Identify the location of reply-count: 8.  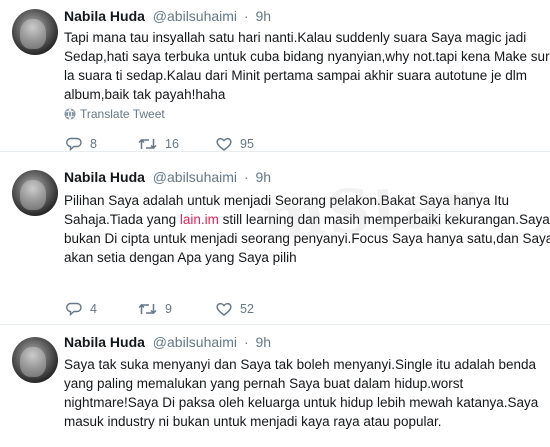
(93, 144).